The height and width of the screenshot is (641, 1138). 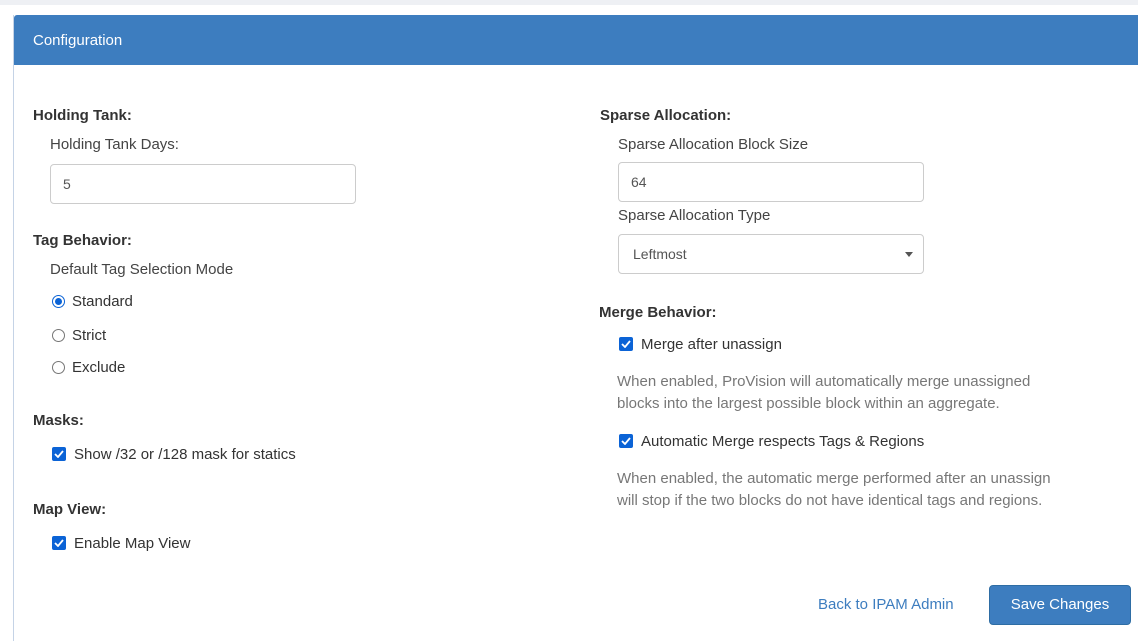 I want to click on allocation-type-select: Leftmost, so click(x=771, y=254).